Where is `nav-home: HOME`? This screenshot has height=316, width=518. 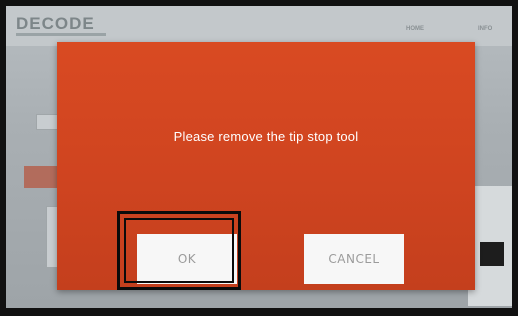
nav-home: HOME is located at coordinates (415, 29).